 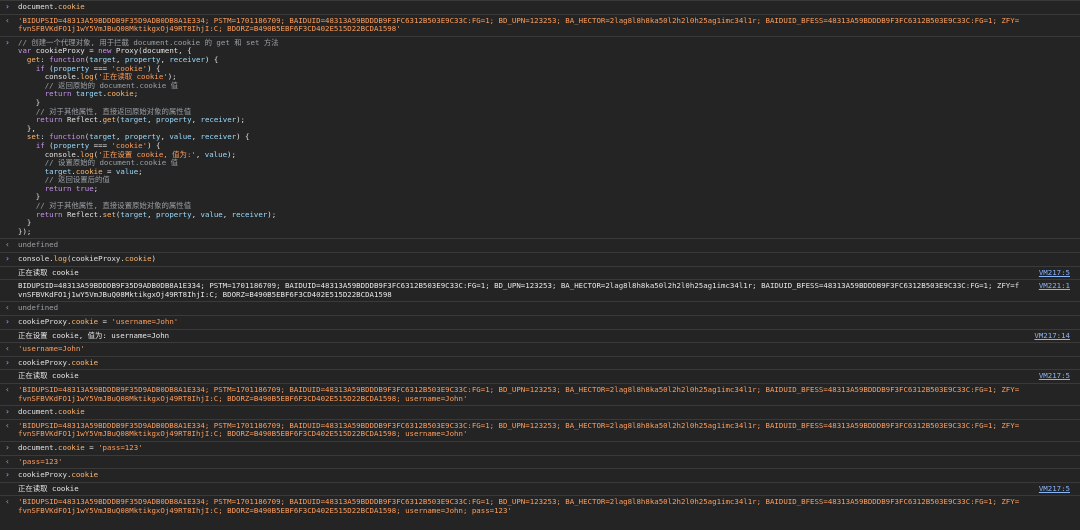 What do you see at coordinates (1054, 286) in the screenshot?
I see `source-link: VM221:1` at bounding box center [1054, 286].